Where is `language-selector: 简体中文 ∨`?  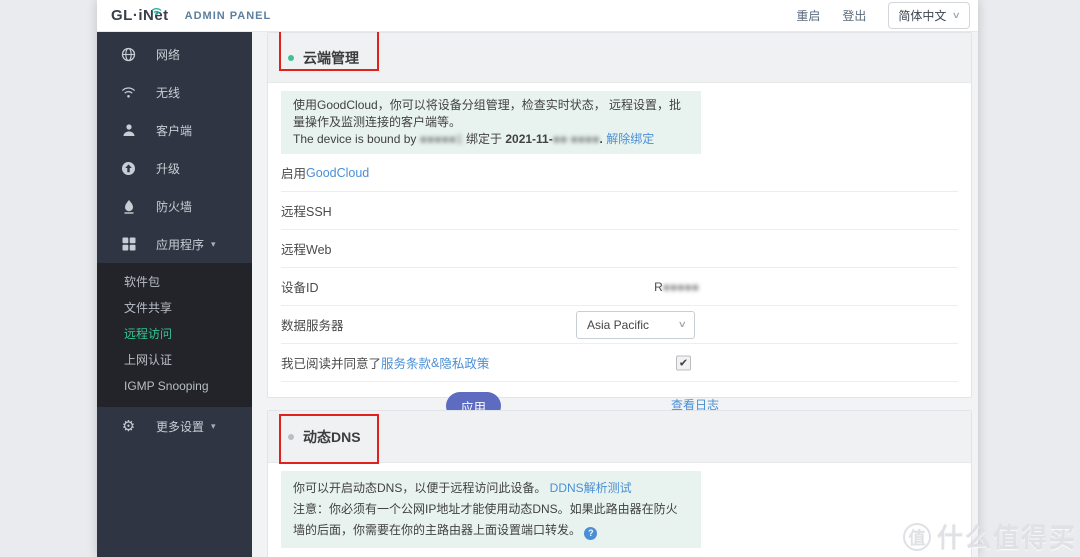 language-selector: 简体中文 ∨ is located at coordinates (929, 15).